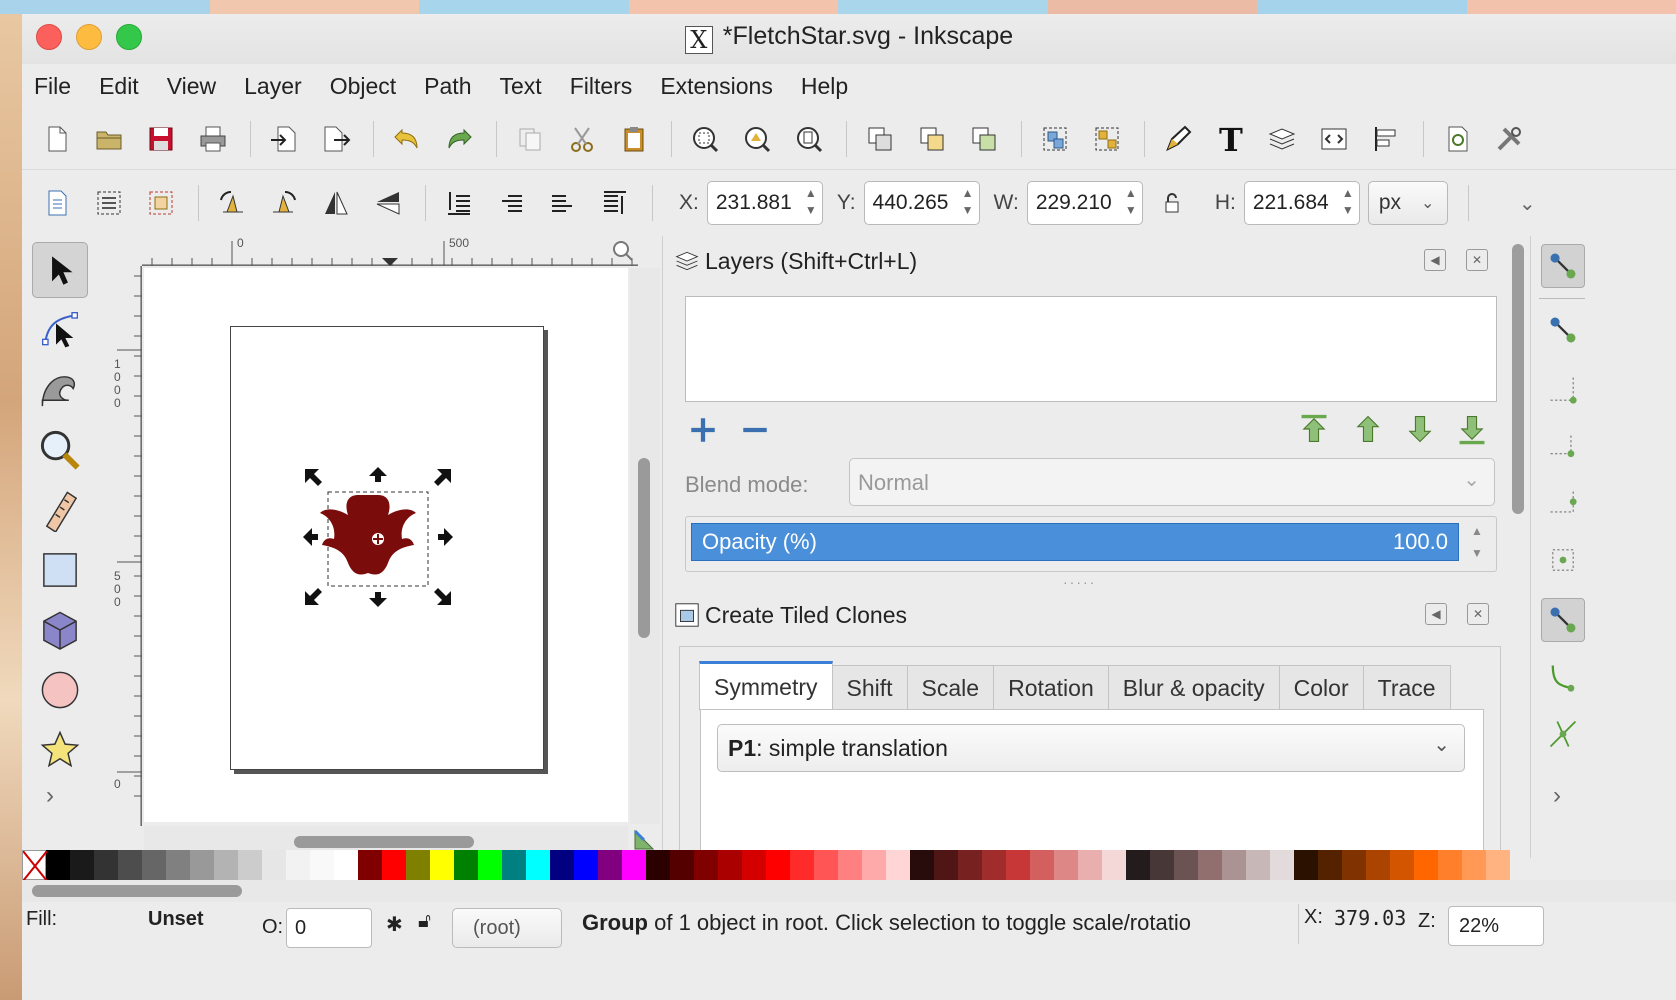 This screenshot has width=1676, height=1000. I want to click on dock-scroll-thumb, so click(1518, 379).